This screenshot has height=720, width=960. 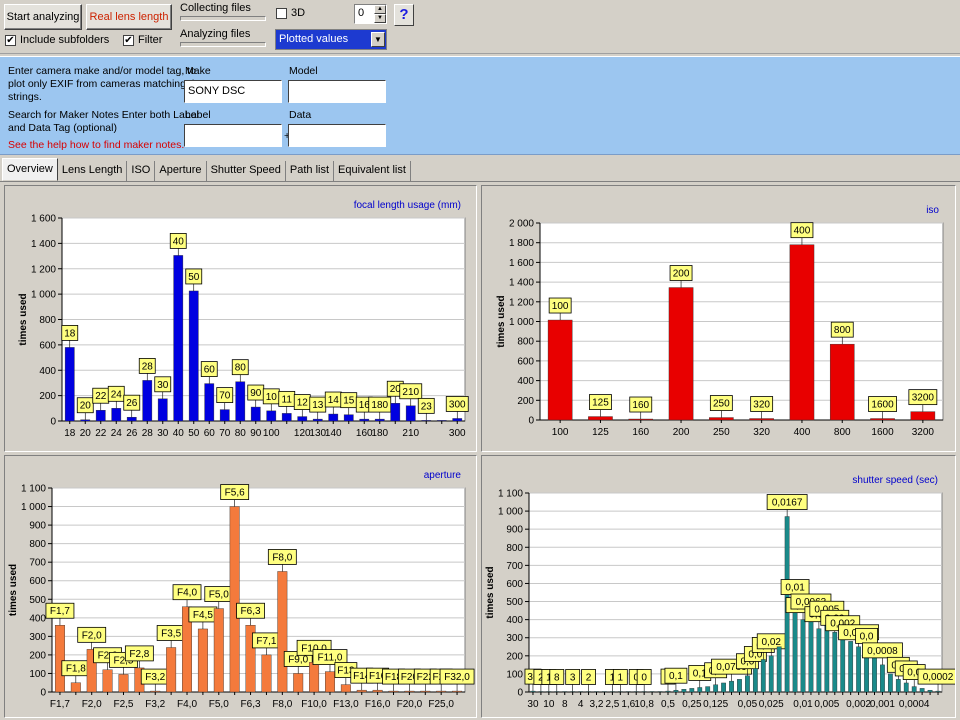 I want to click on chart-title: aperture, so click(x=443, y=475).